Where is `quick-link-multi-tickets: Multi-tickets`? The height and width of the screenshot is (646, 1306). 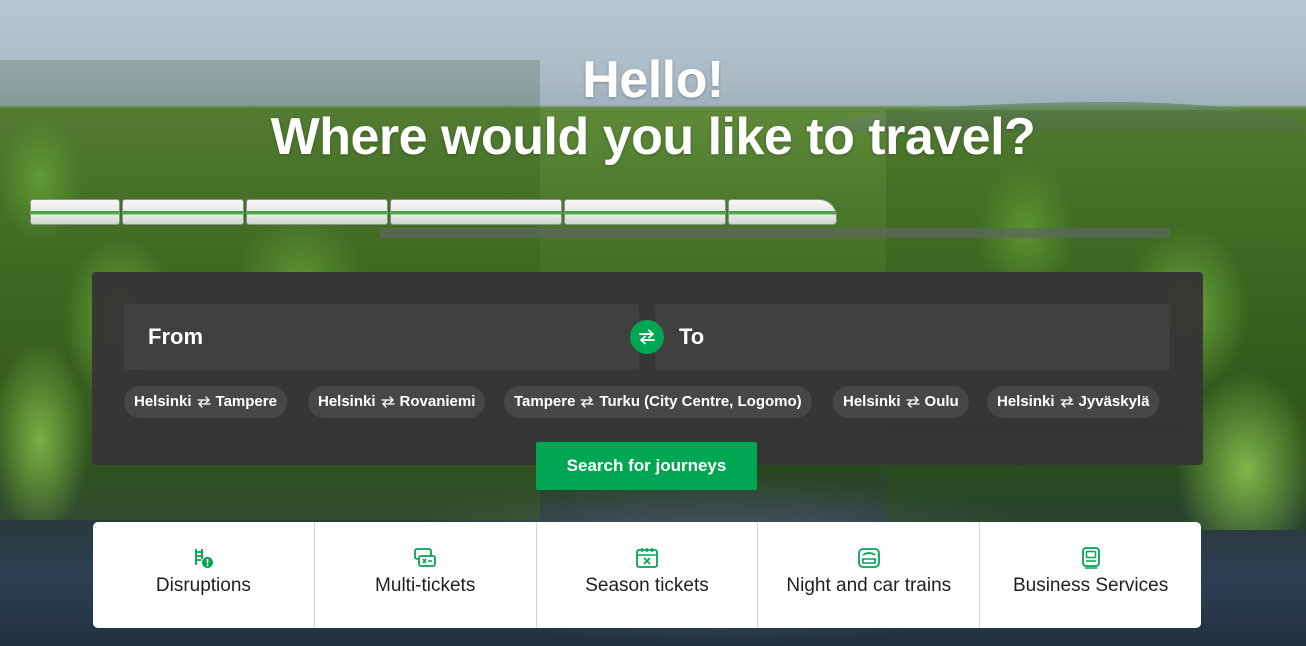 quick-link-multi-tickets: Multi-tickets is located at coordinates (426, 575).